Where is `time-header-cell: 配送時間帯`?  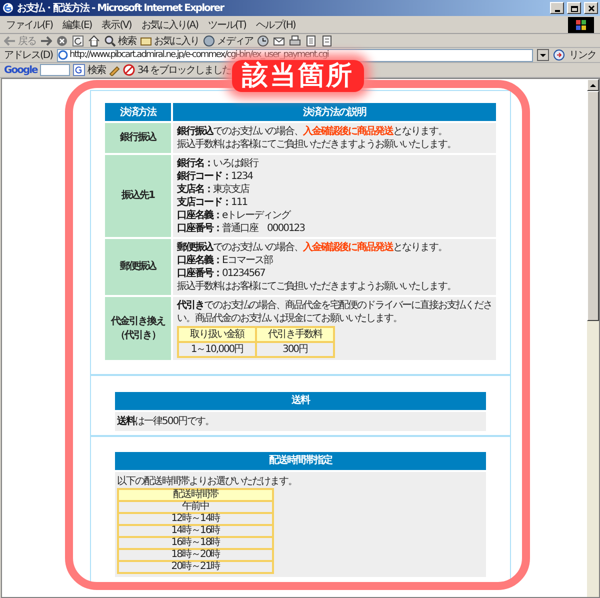 time-header-cell: 配送時間帯 is located at coordinates (195, 495).